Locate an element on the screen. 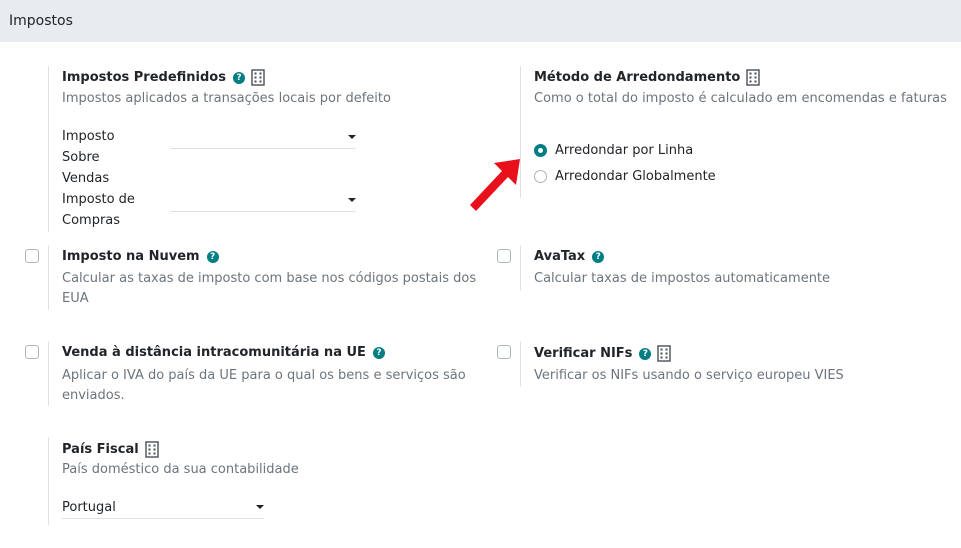 The image size is (961, 548). fiscal-country-title: País Fiscal is located at coordinates (110, 449).